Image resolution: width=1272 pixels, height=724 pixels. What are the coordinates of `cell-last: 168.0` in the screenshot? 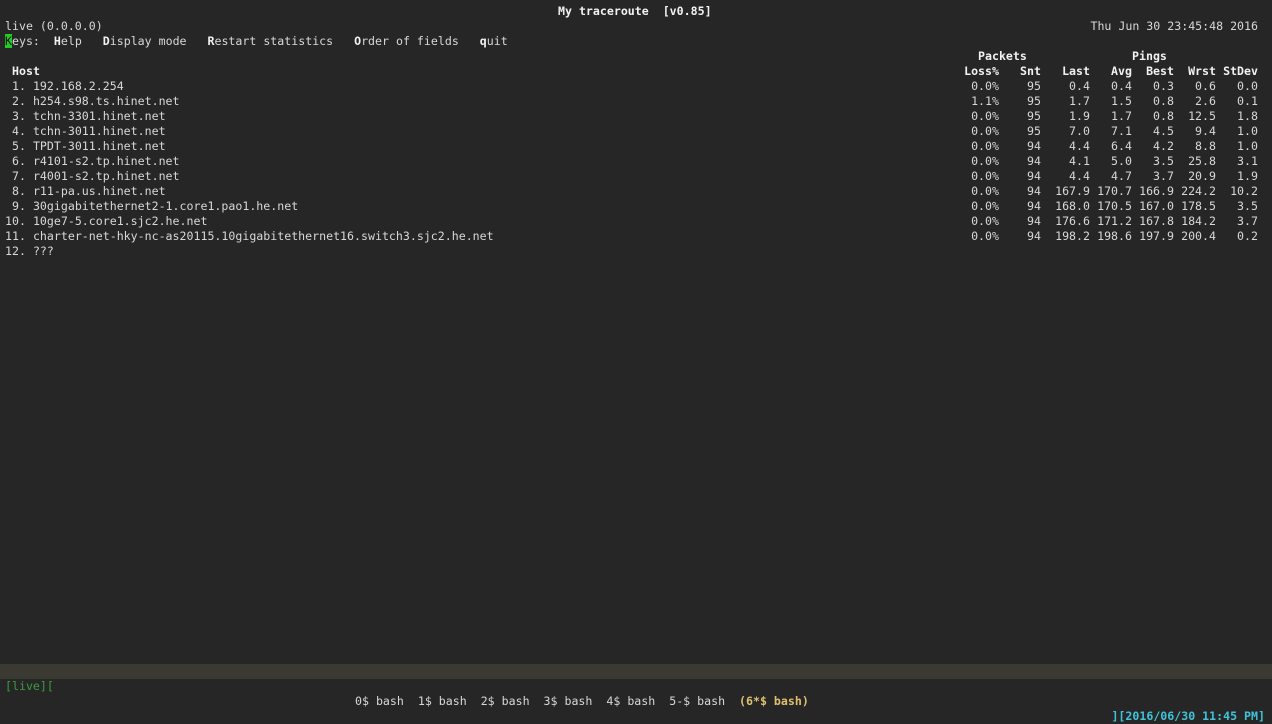 It's located at (1072, 206).